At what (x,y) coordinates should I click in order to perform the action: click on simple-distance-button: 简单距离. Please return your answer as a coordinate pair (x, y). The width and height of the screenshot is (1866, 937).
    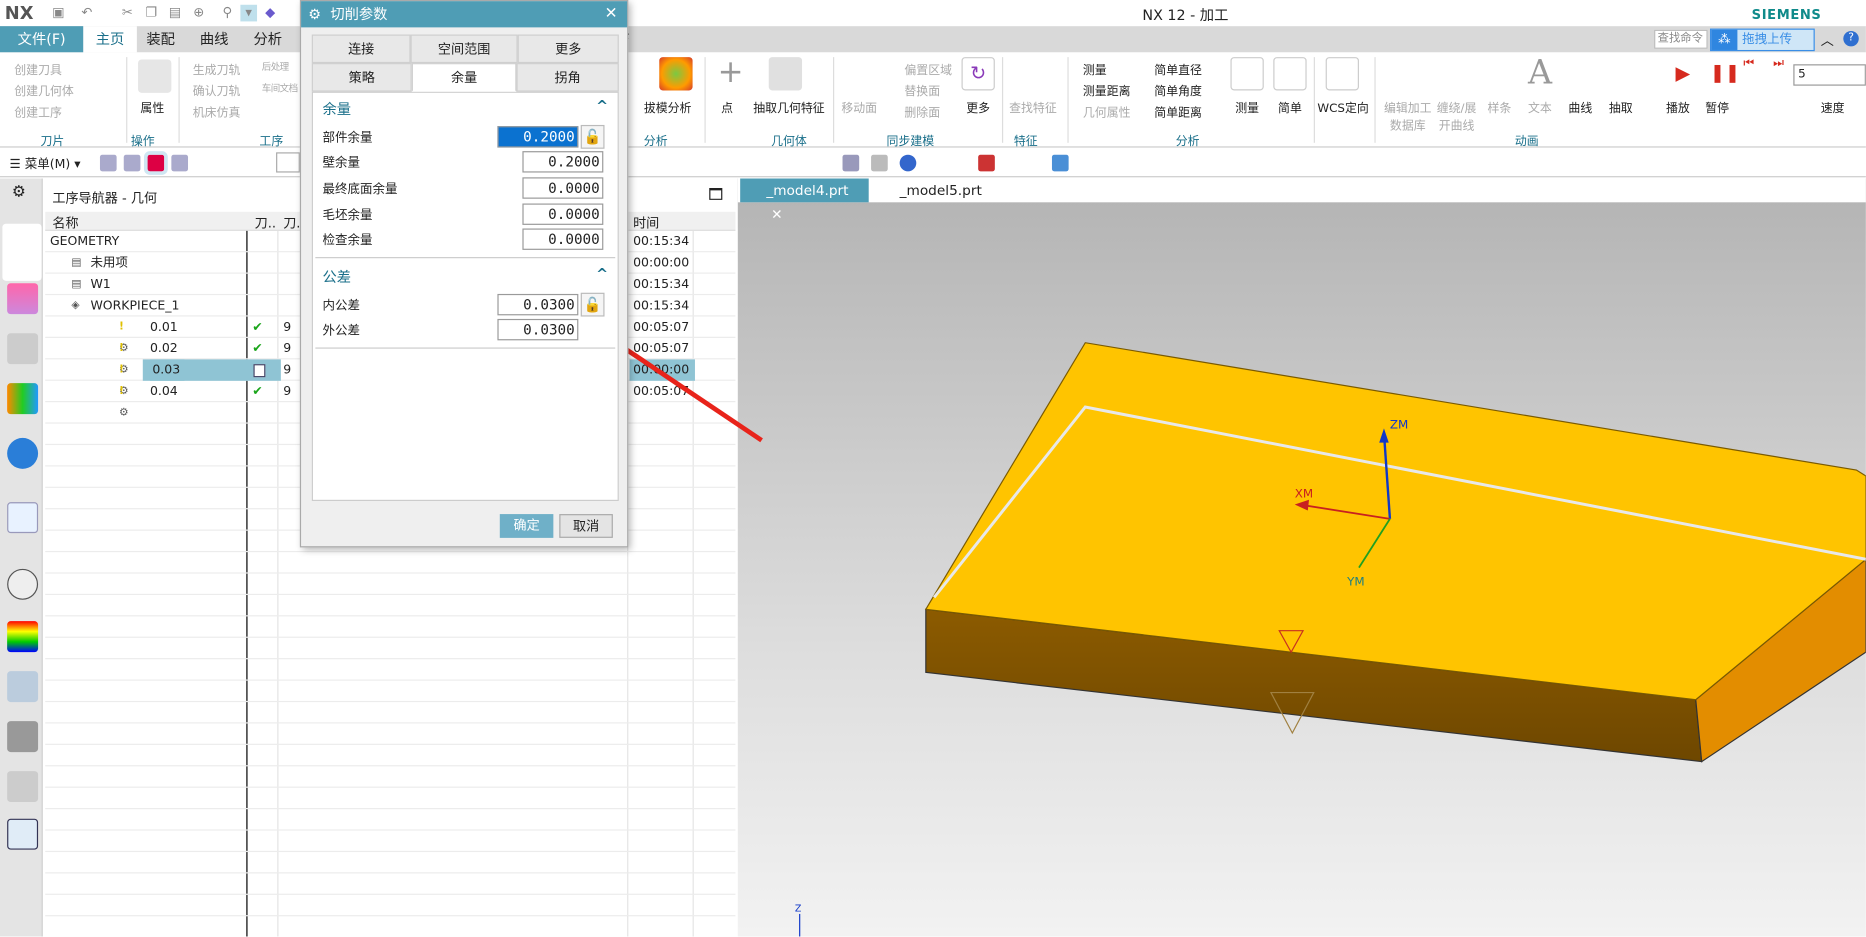
    Looking at the image, I should click on (1178, 111).